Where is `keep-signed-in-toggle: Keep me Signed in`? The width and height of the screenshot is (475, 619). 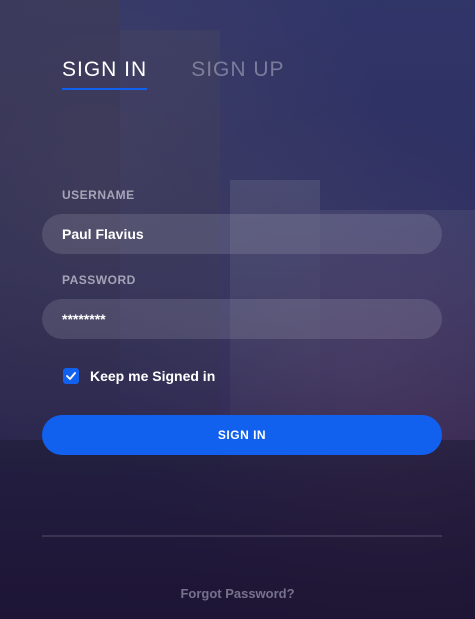
keep-signed-in-toggle: Keep me Signed in is located at coordinates (139, 376).